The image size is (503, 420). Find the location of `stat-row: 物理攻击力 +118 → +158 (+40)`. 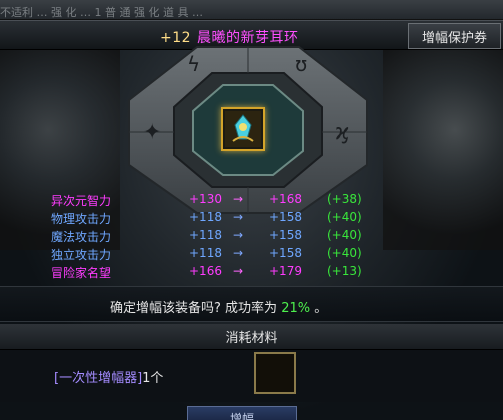

stat-row: 物理攻击力 +118 → +158 (+40) is located at coordinates (251, 219).